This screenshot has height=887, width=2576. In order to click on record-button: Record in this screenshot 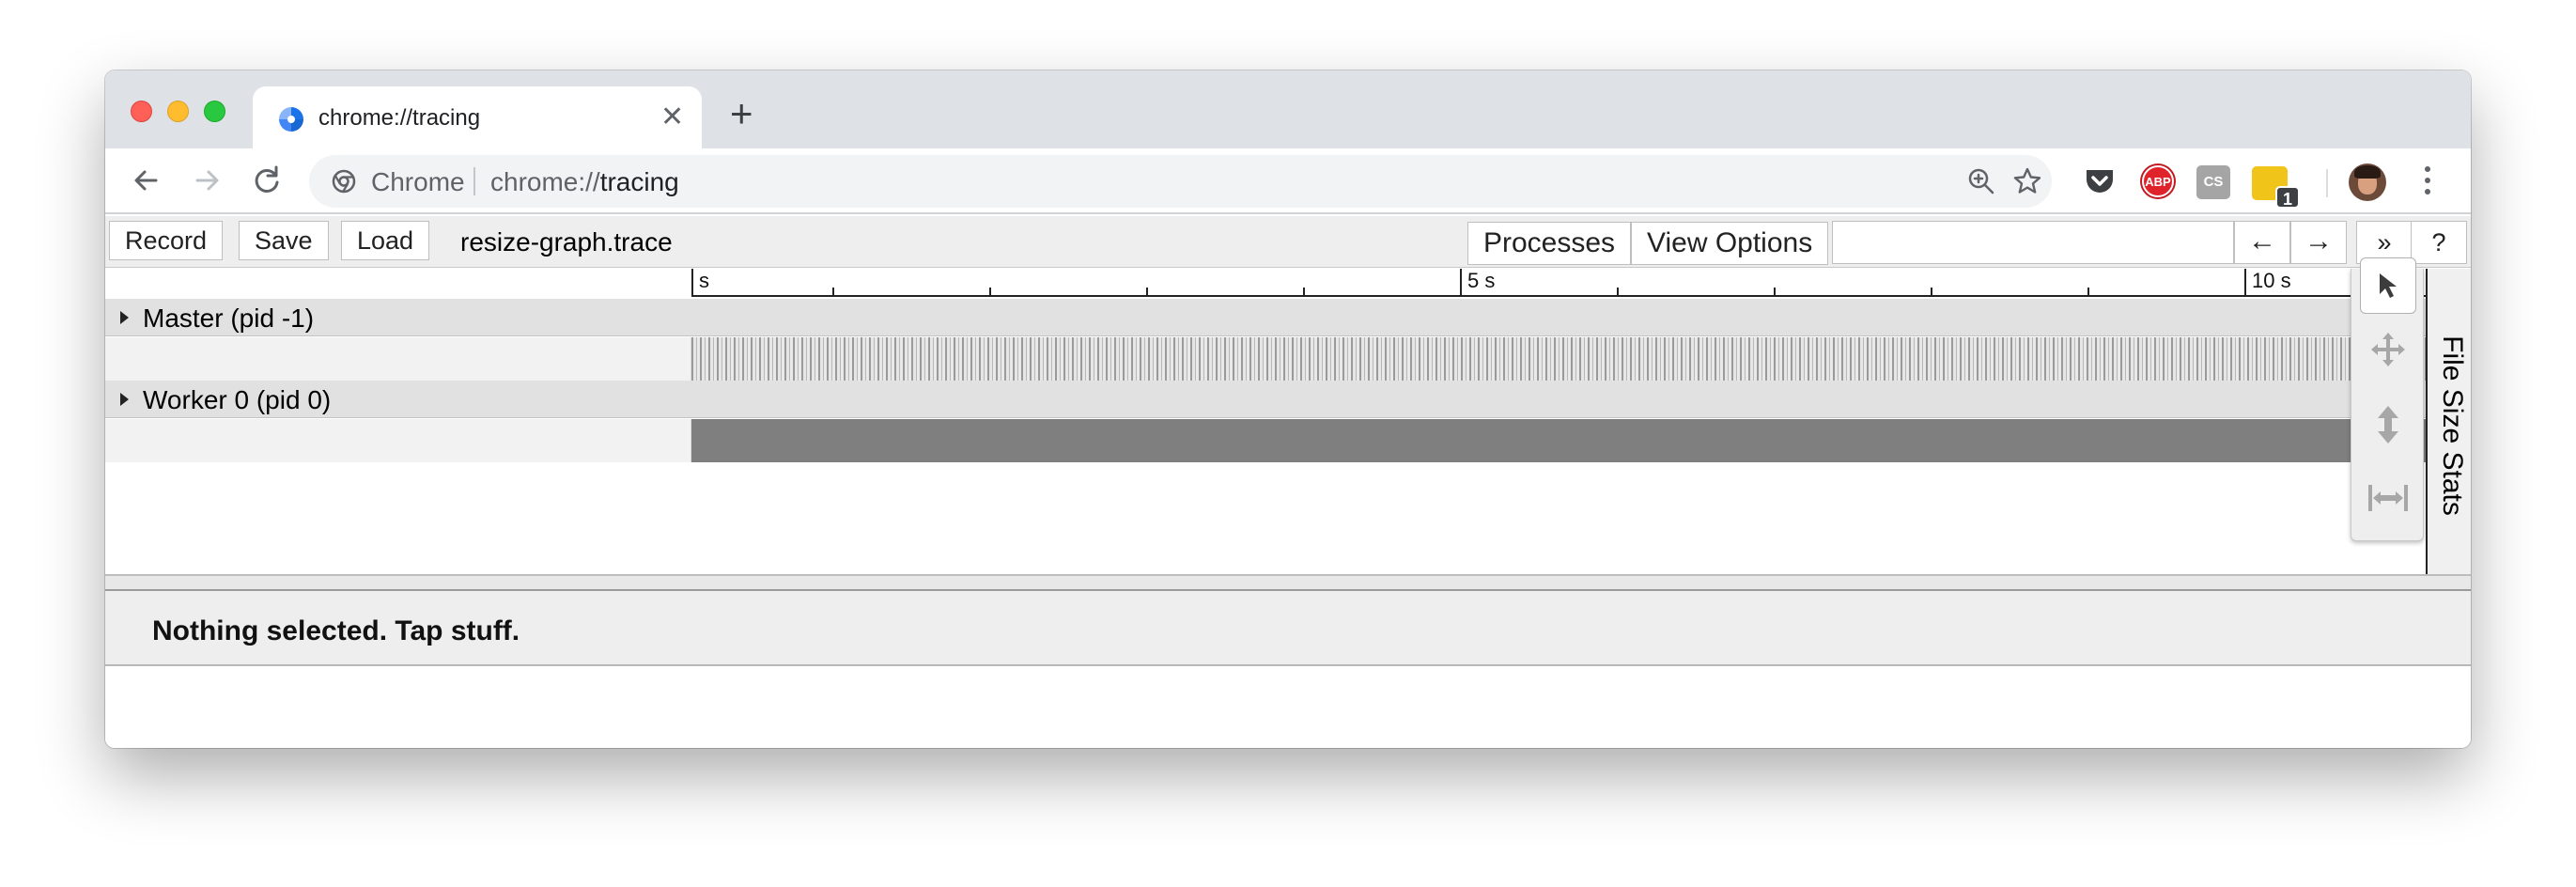, I will do `click(166, 240)`.